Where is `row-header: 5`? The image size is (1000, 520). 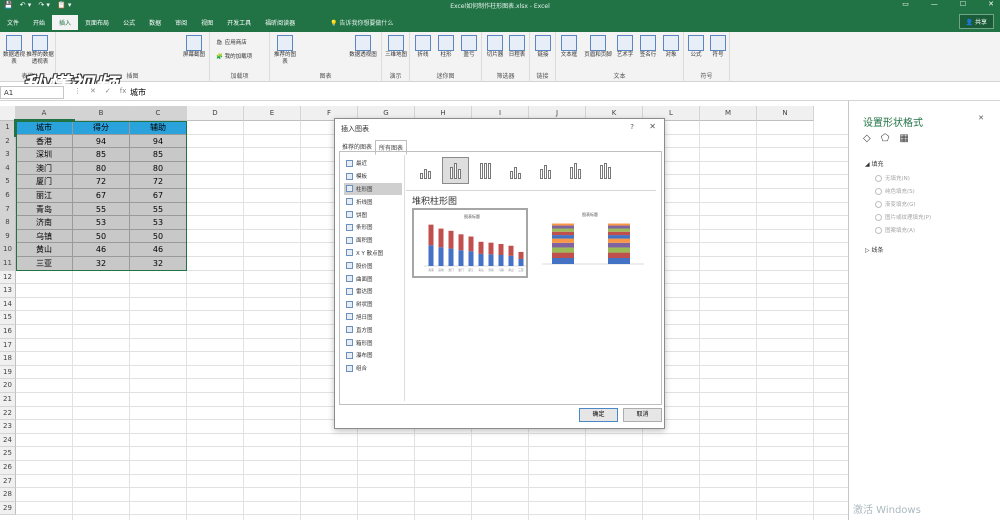 row-header: 5 is located at coordinates (8, 182).